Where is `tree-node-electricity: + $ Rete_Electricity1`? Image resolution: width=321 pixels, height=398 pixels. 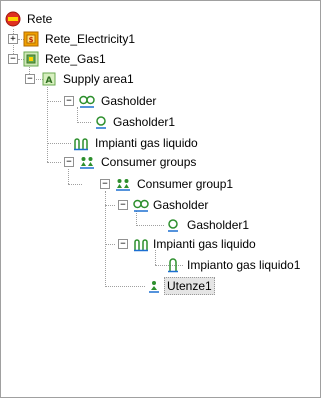 tree-node-electricity: + $ Rete_Electricity1 is located at coordinates (160, 39).